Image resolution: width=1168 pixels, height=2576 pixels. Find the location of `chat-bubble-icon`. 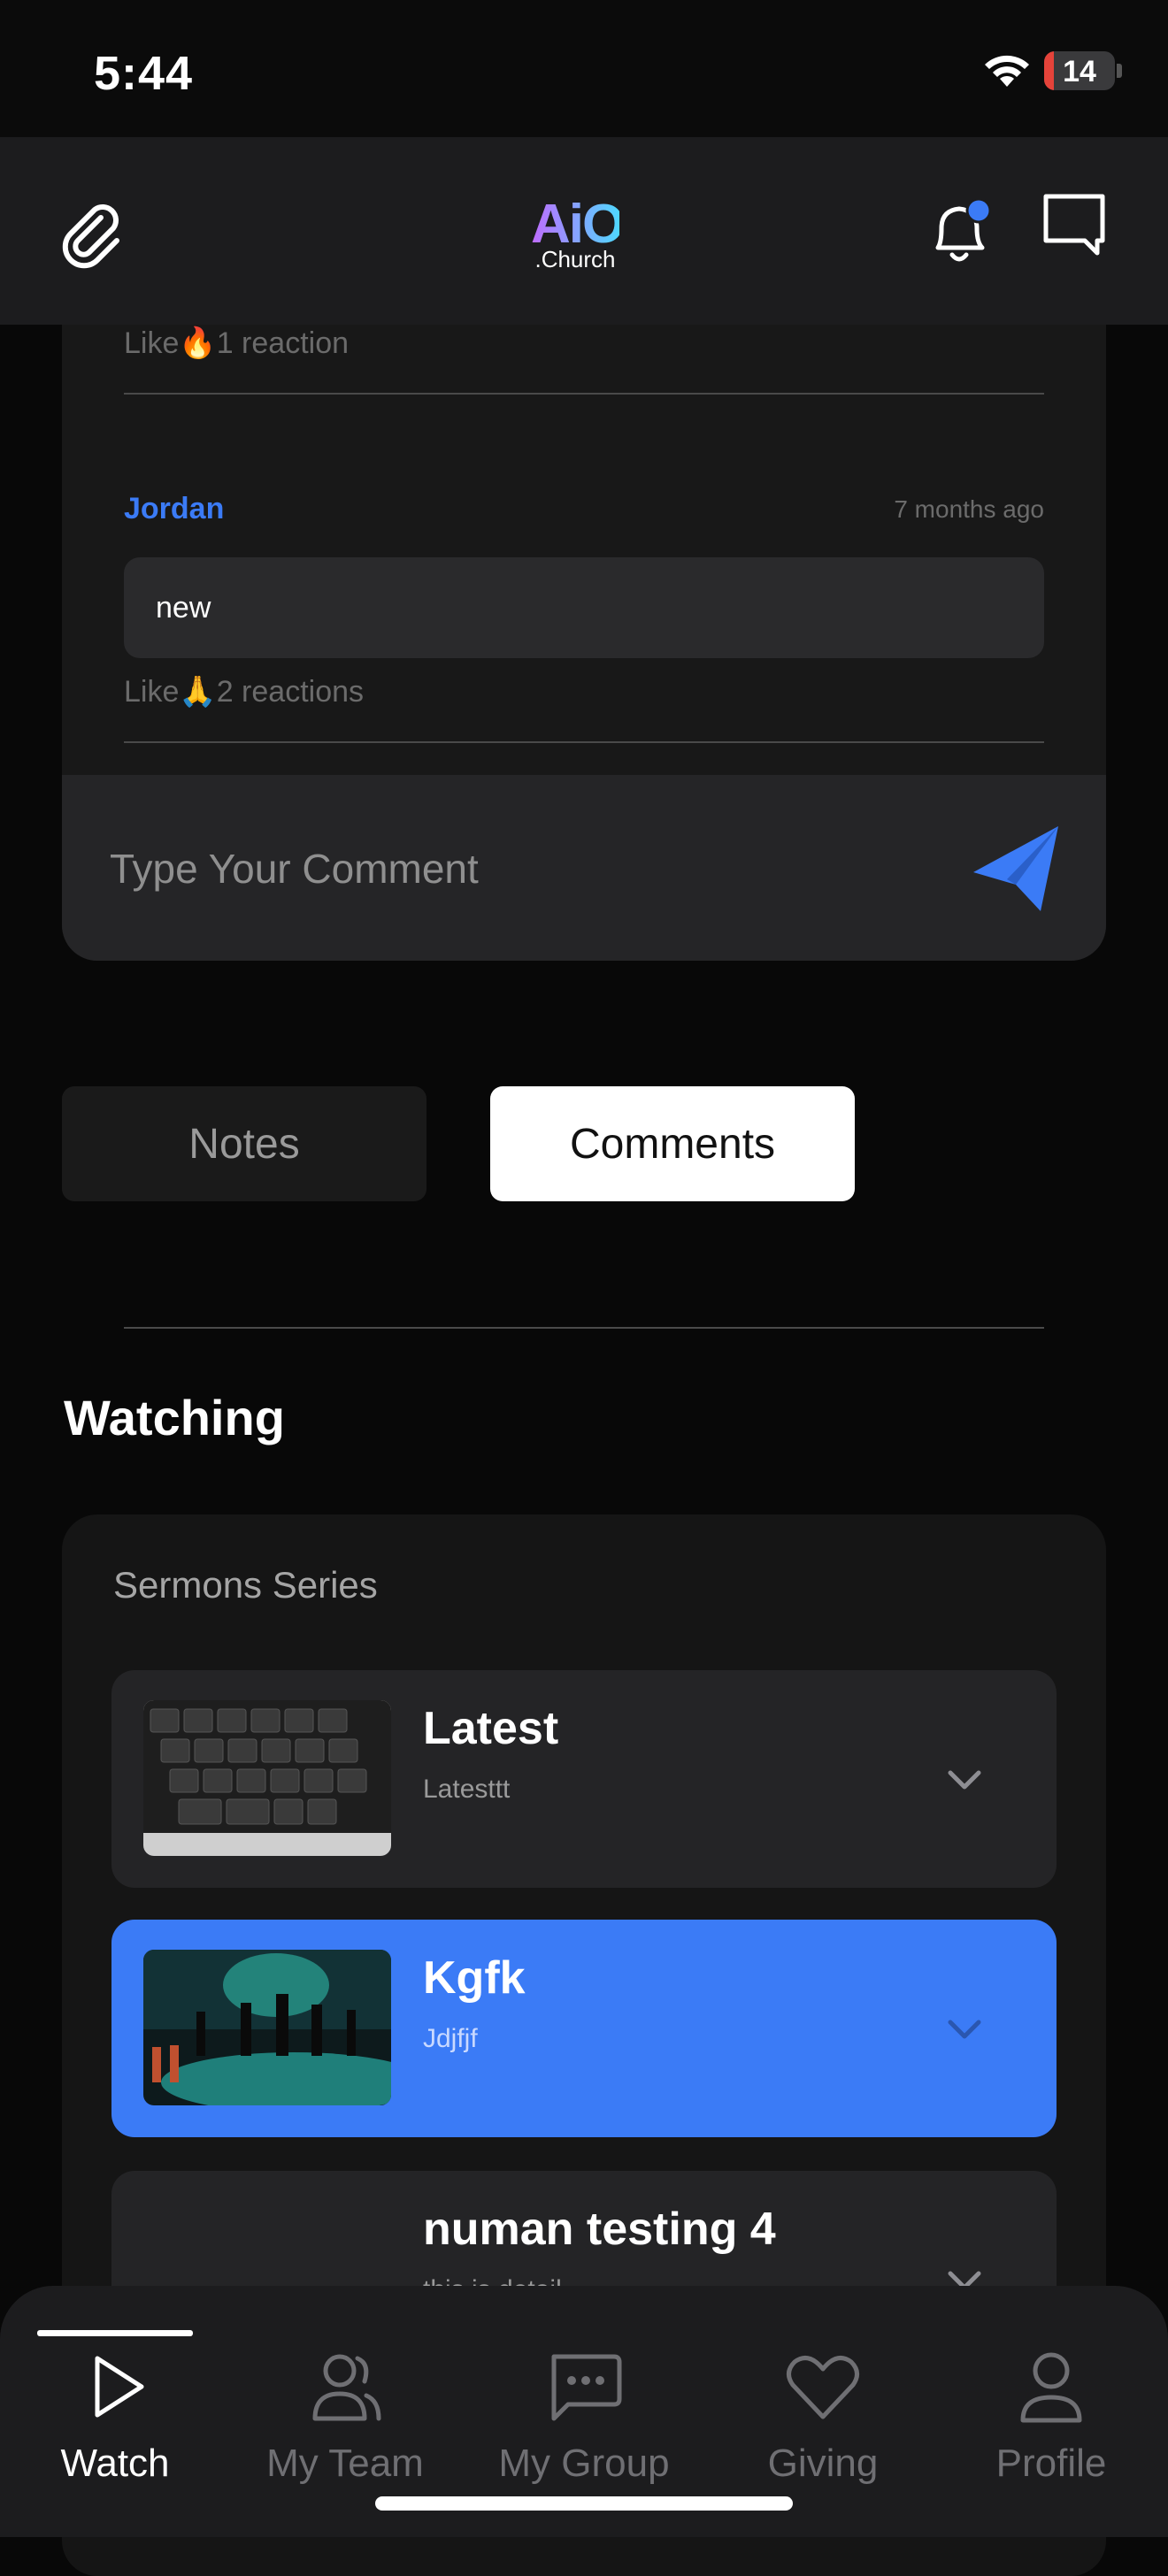

chat-bubble-icon is located at coordinates (587, 2387).